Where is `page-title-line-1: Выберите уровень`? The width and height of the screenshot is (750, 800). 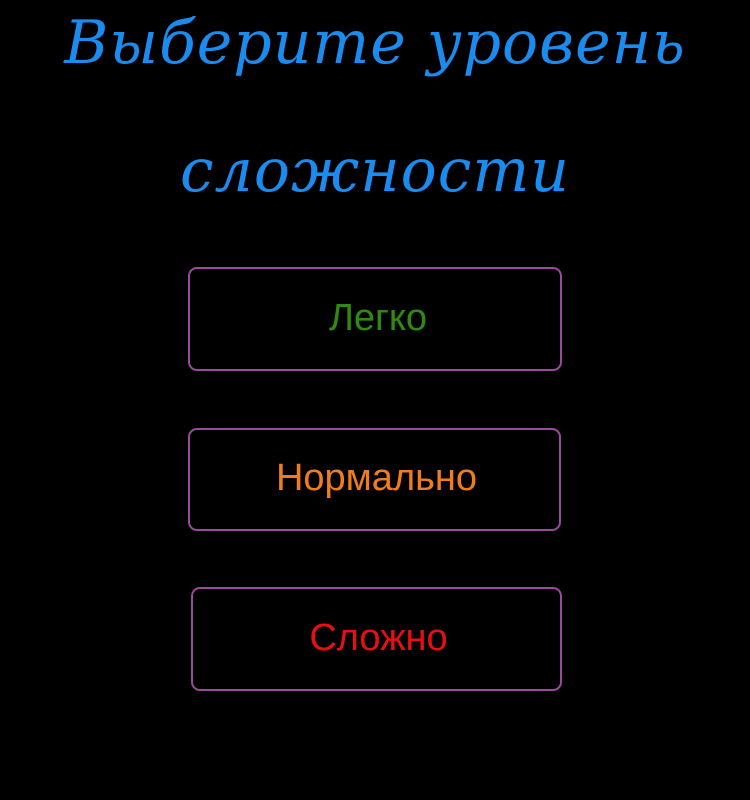 page-title-line-1: Выберите уровень is located at coordinates (375, 43).